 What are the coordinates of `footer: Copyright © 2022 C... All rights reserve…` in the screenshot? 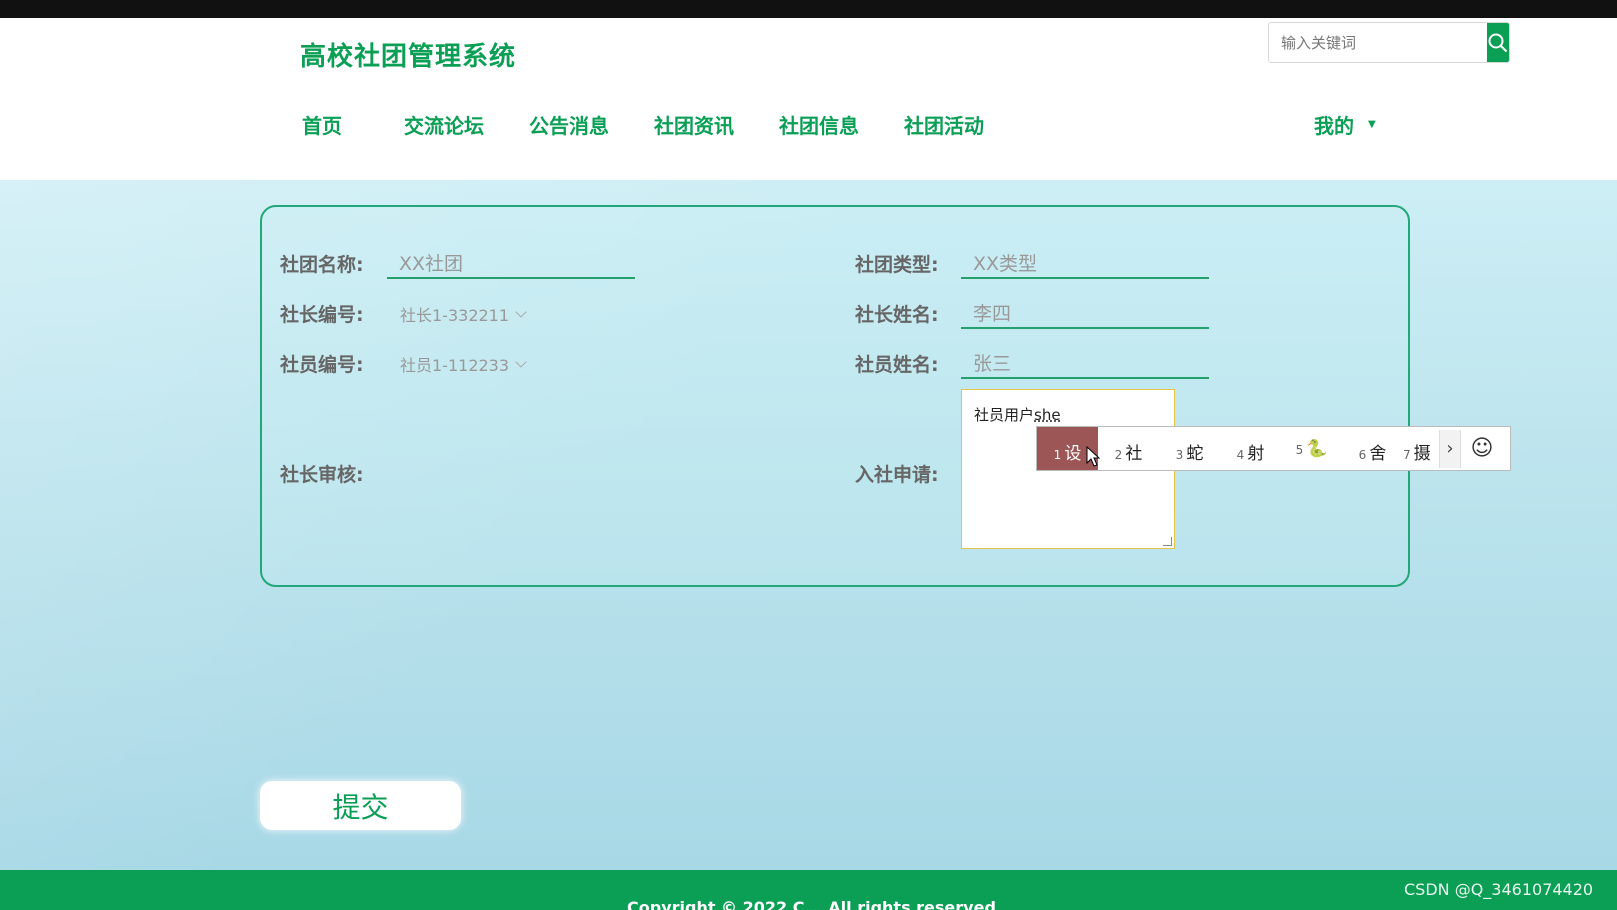 It's located at (808, 890).